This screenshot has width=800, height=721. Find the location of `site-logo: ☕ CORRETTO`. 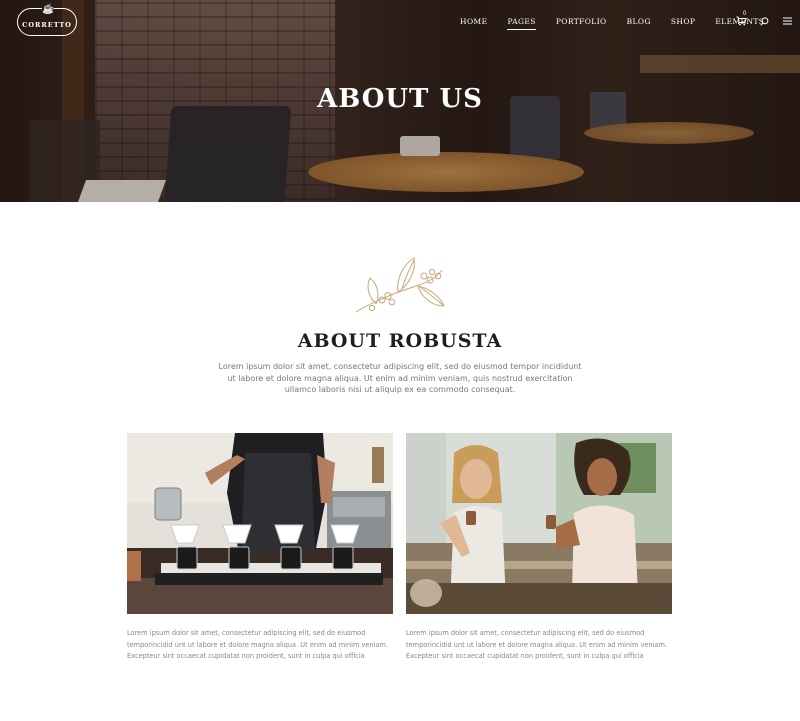

site-logo: ☕ CORRETTO is located at coordinates (47, 20).